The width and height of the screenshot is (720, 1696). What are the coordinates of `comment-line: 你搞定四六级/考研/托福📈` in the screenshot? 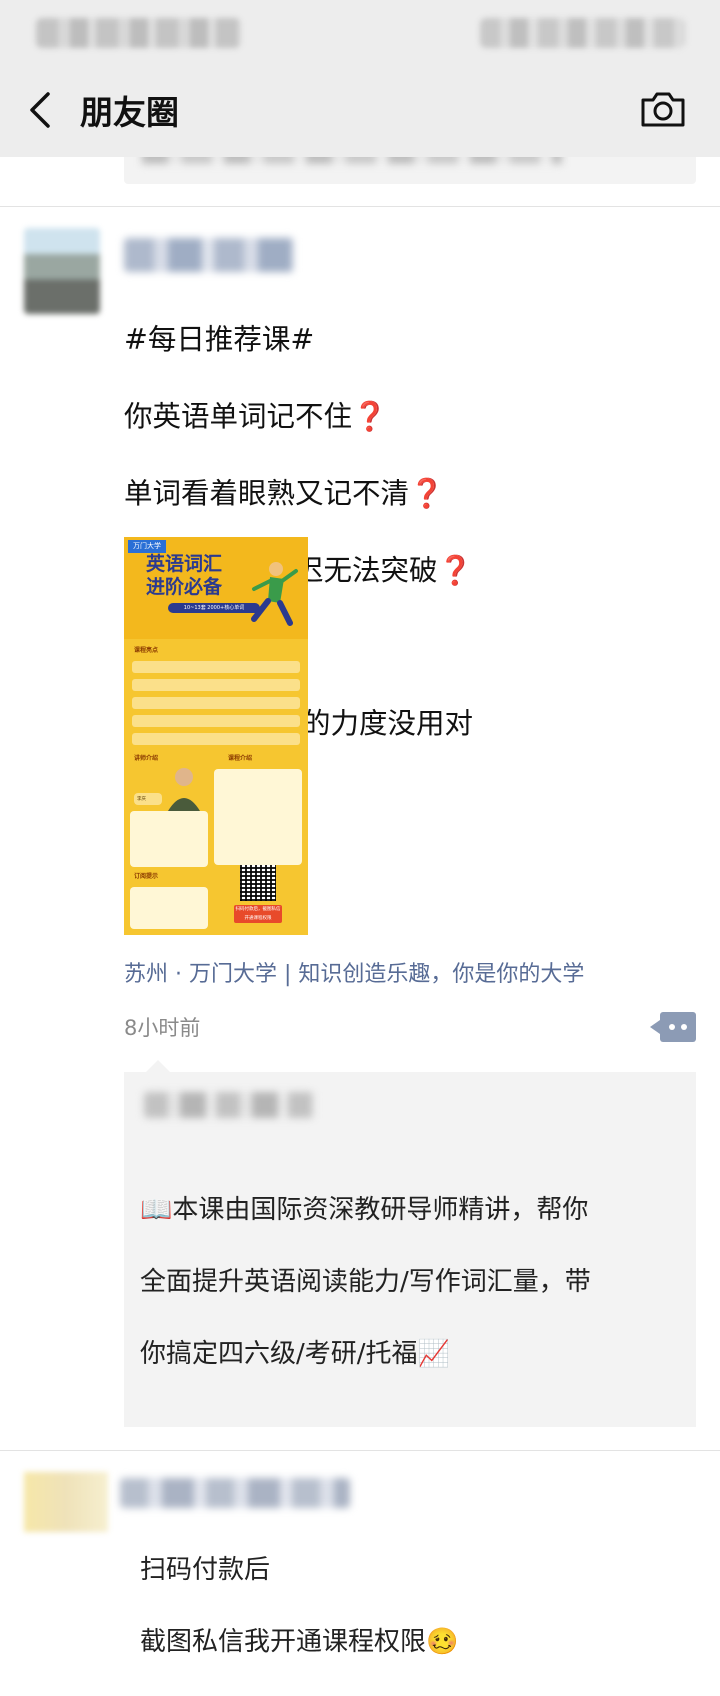 It's located at (295, 1354).